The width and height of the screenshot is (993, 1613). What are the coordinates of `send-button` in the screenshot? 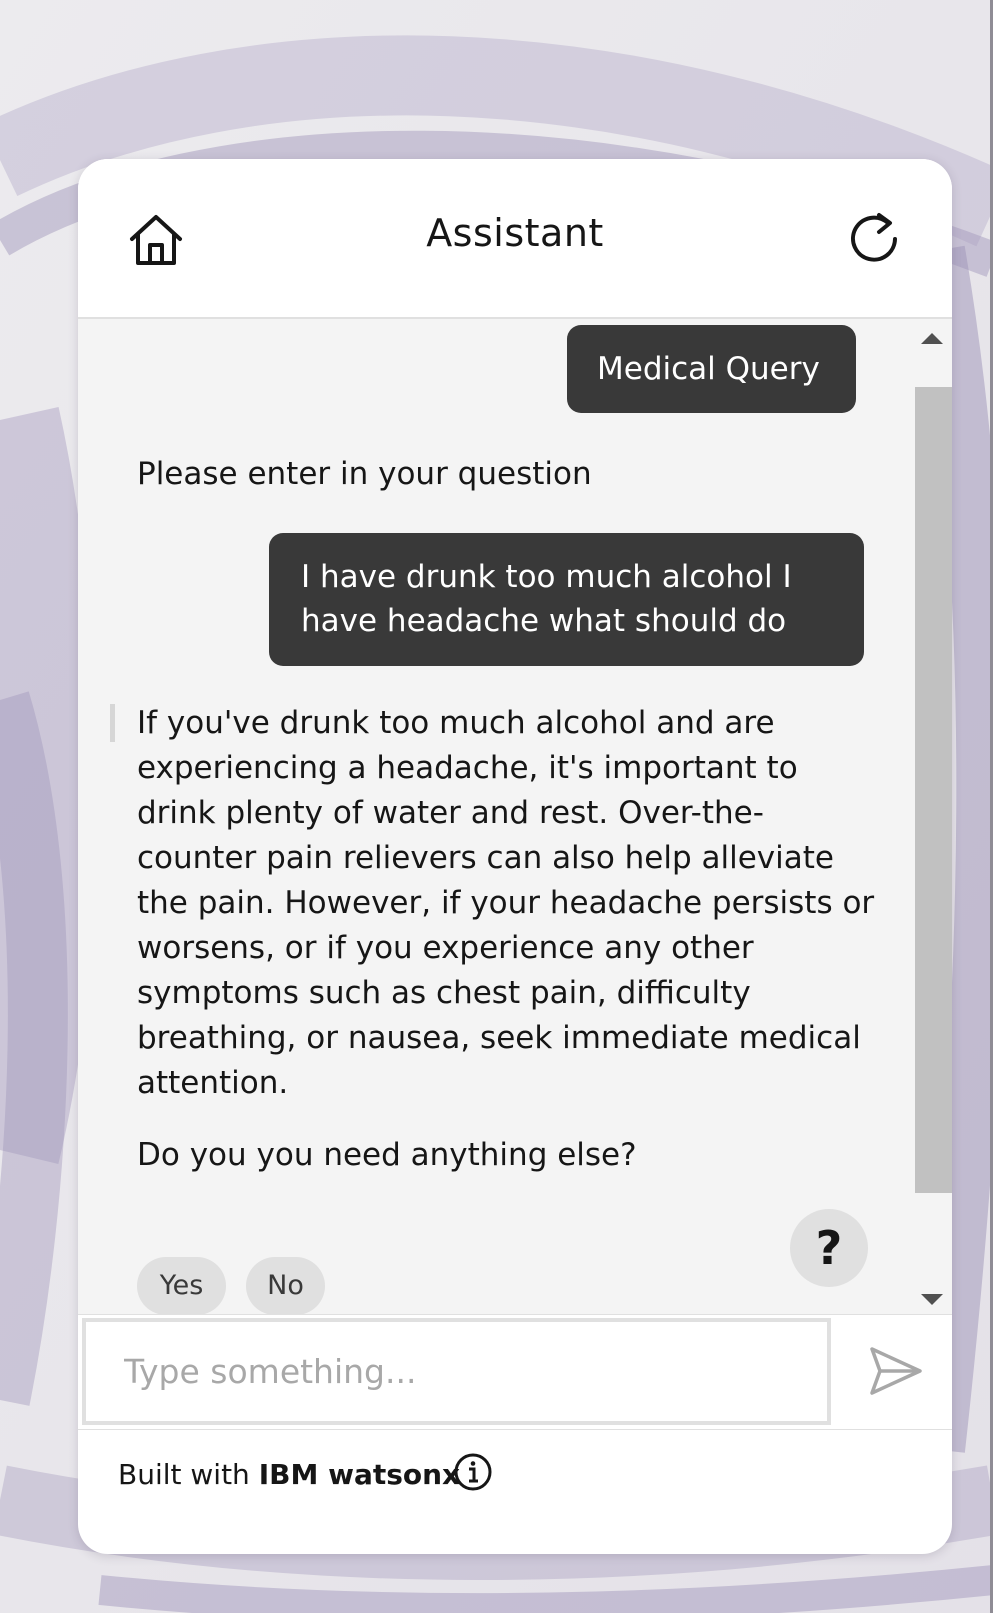 It's located at (896, 1371).